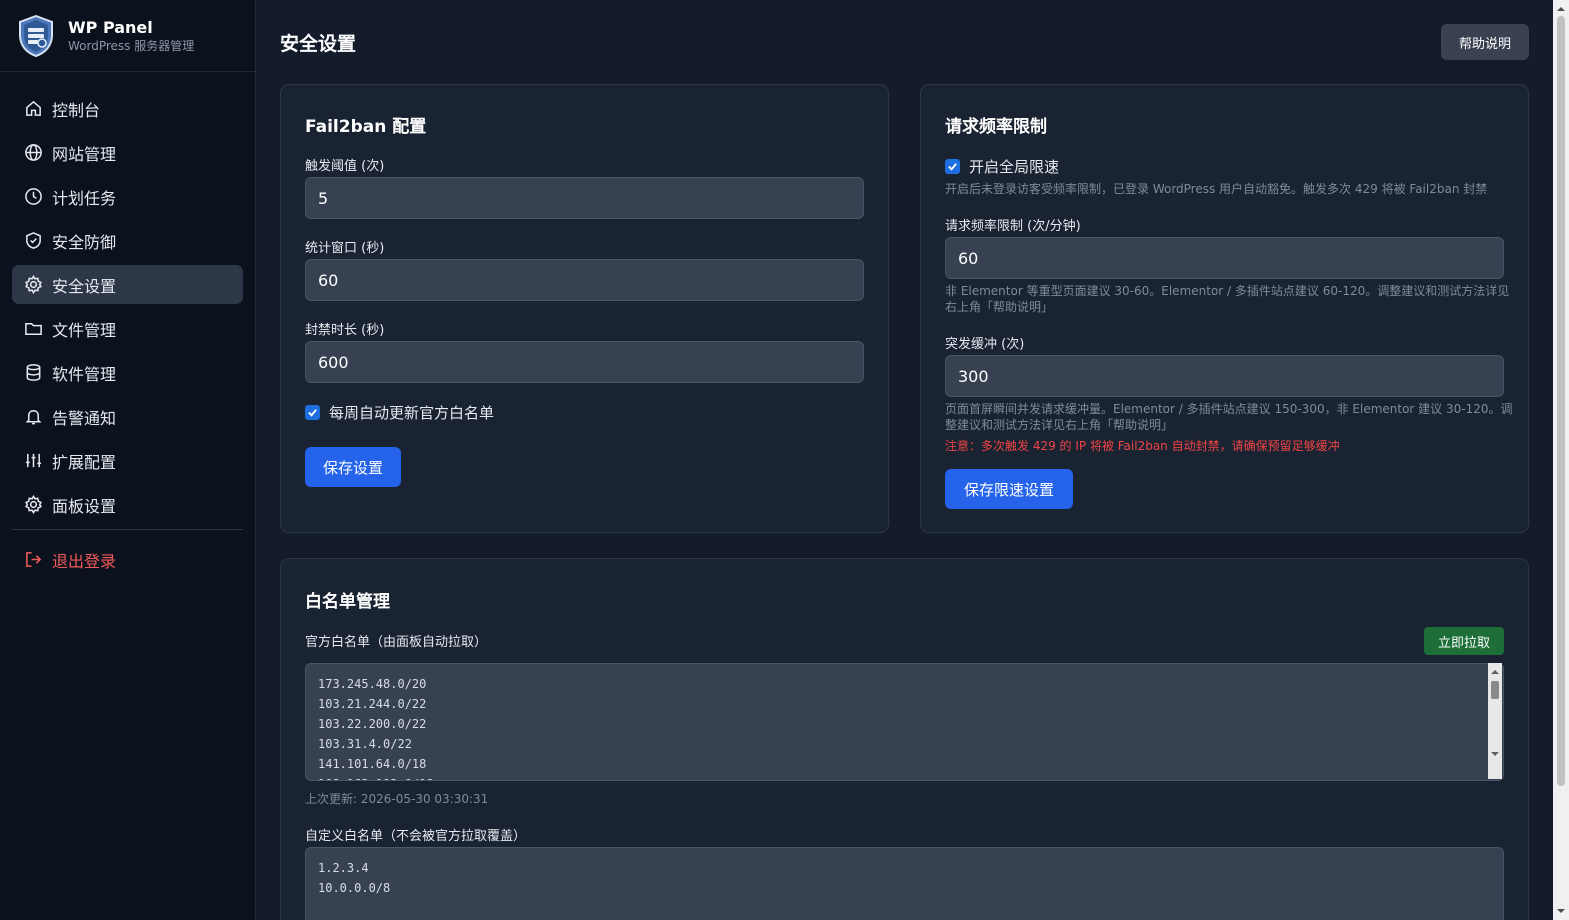 Image resolution: width=1569 pixels, height=920 pixels. What do you see at coordinates (34, 559) in the screenshot?
I see `logout-icon` at bounding box center [34, 559].